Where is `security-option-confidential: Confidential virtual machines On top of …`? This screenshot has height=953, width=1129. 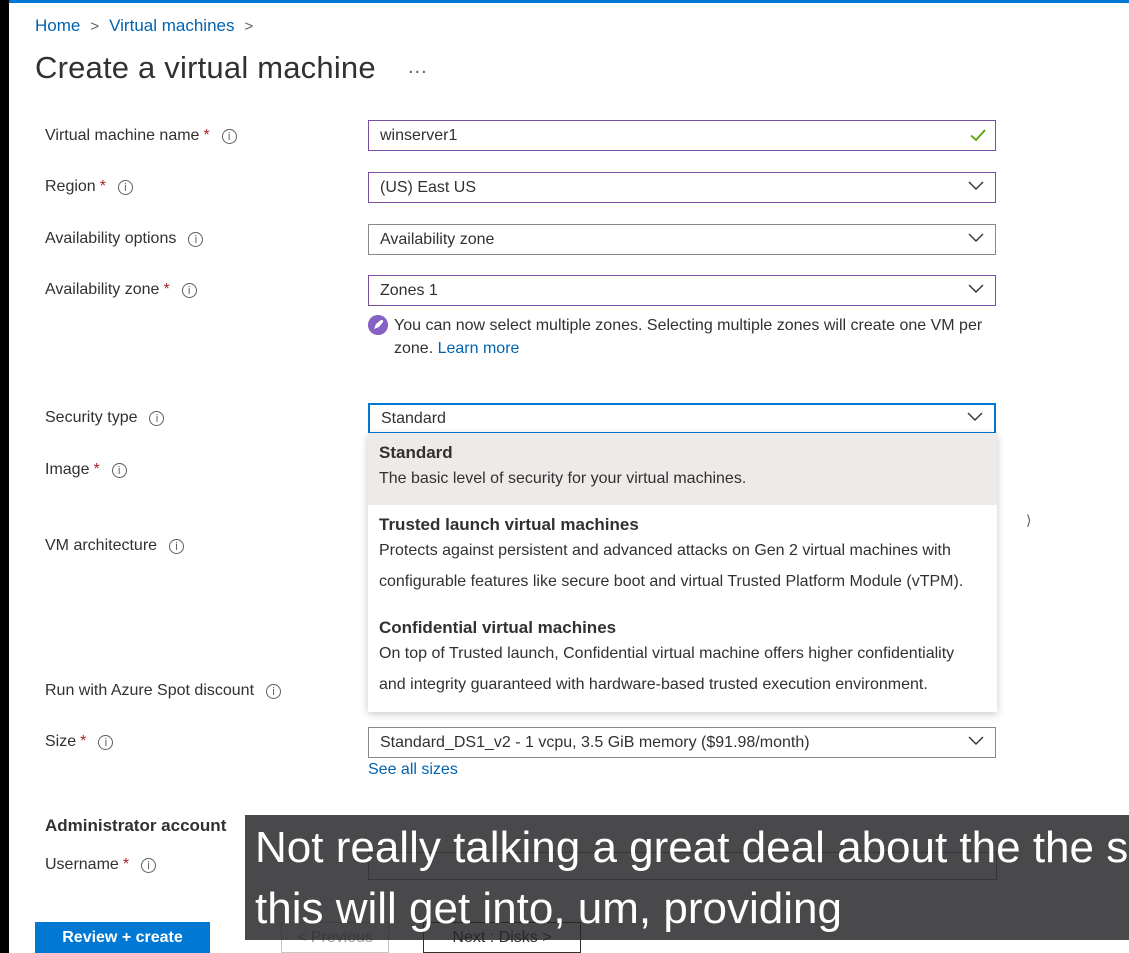 security-option-confidential: Confidential virtual machines On top of … is located at coordinates (682, 660).